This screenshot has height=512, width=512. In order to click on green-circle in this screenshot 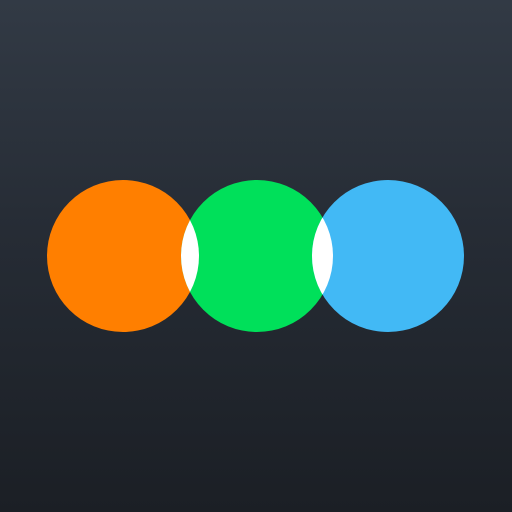, I will do `click(257, 256)`.